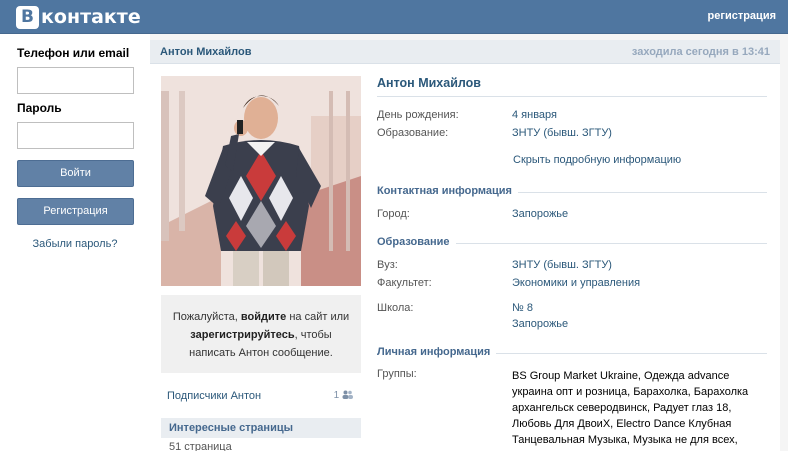  I want to click on top-header-bar: В контакте регистрация, so click(394, 17).